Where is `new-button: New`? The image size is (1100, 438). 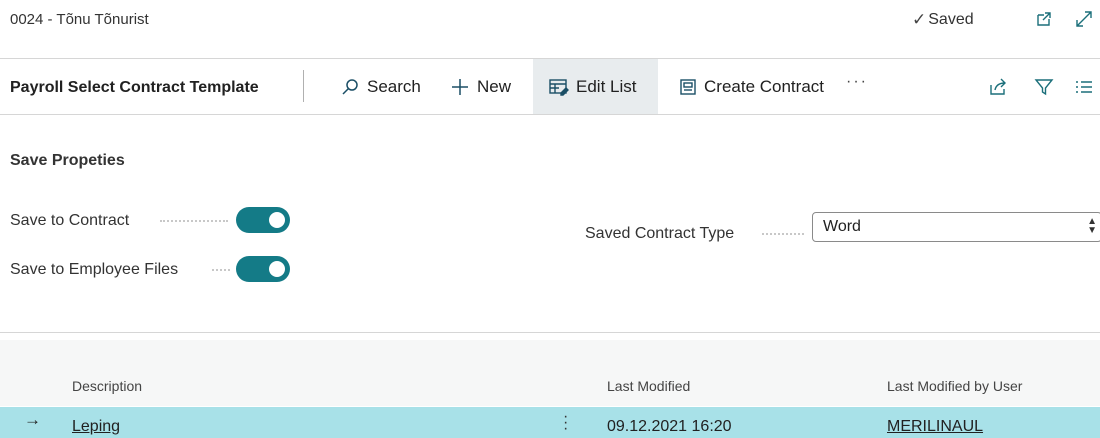 new-button: New is located at coordinates (480, 86).